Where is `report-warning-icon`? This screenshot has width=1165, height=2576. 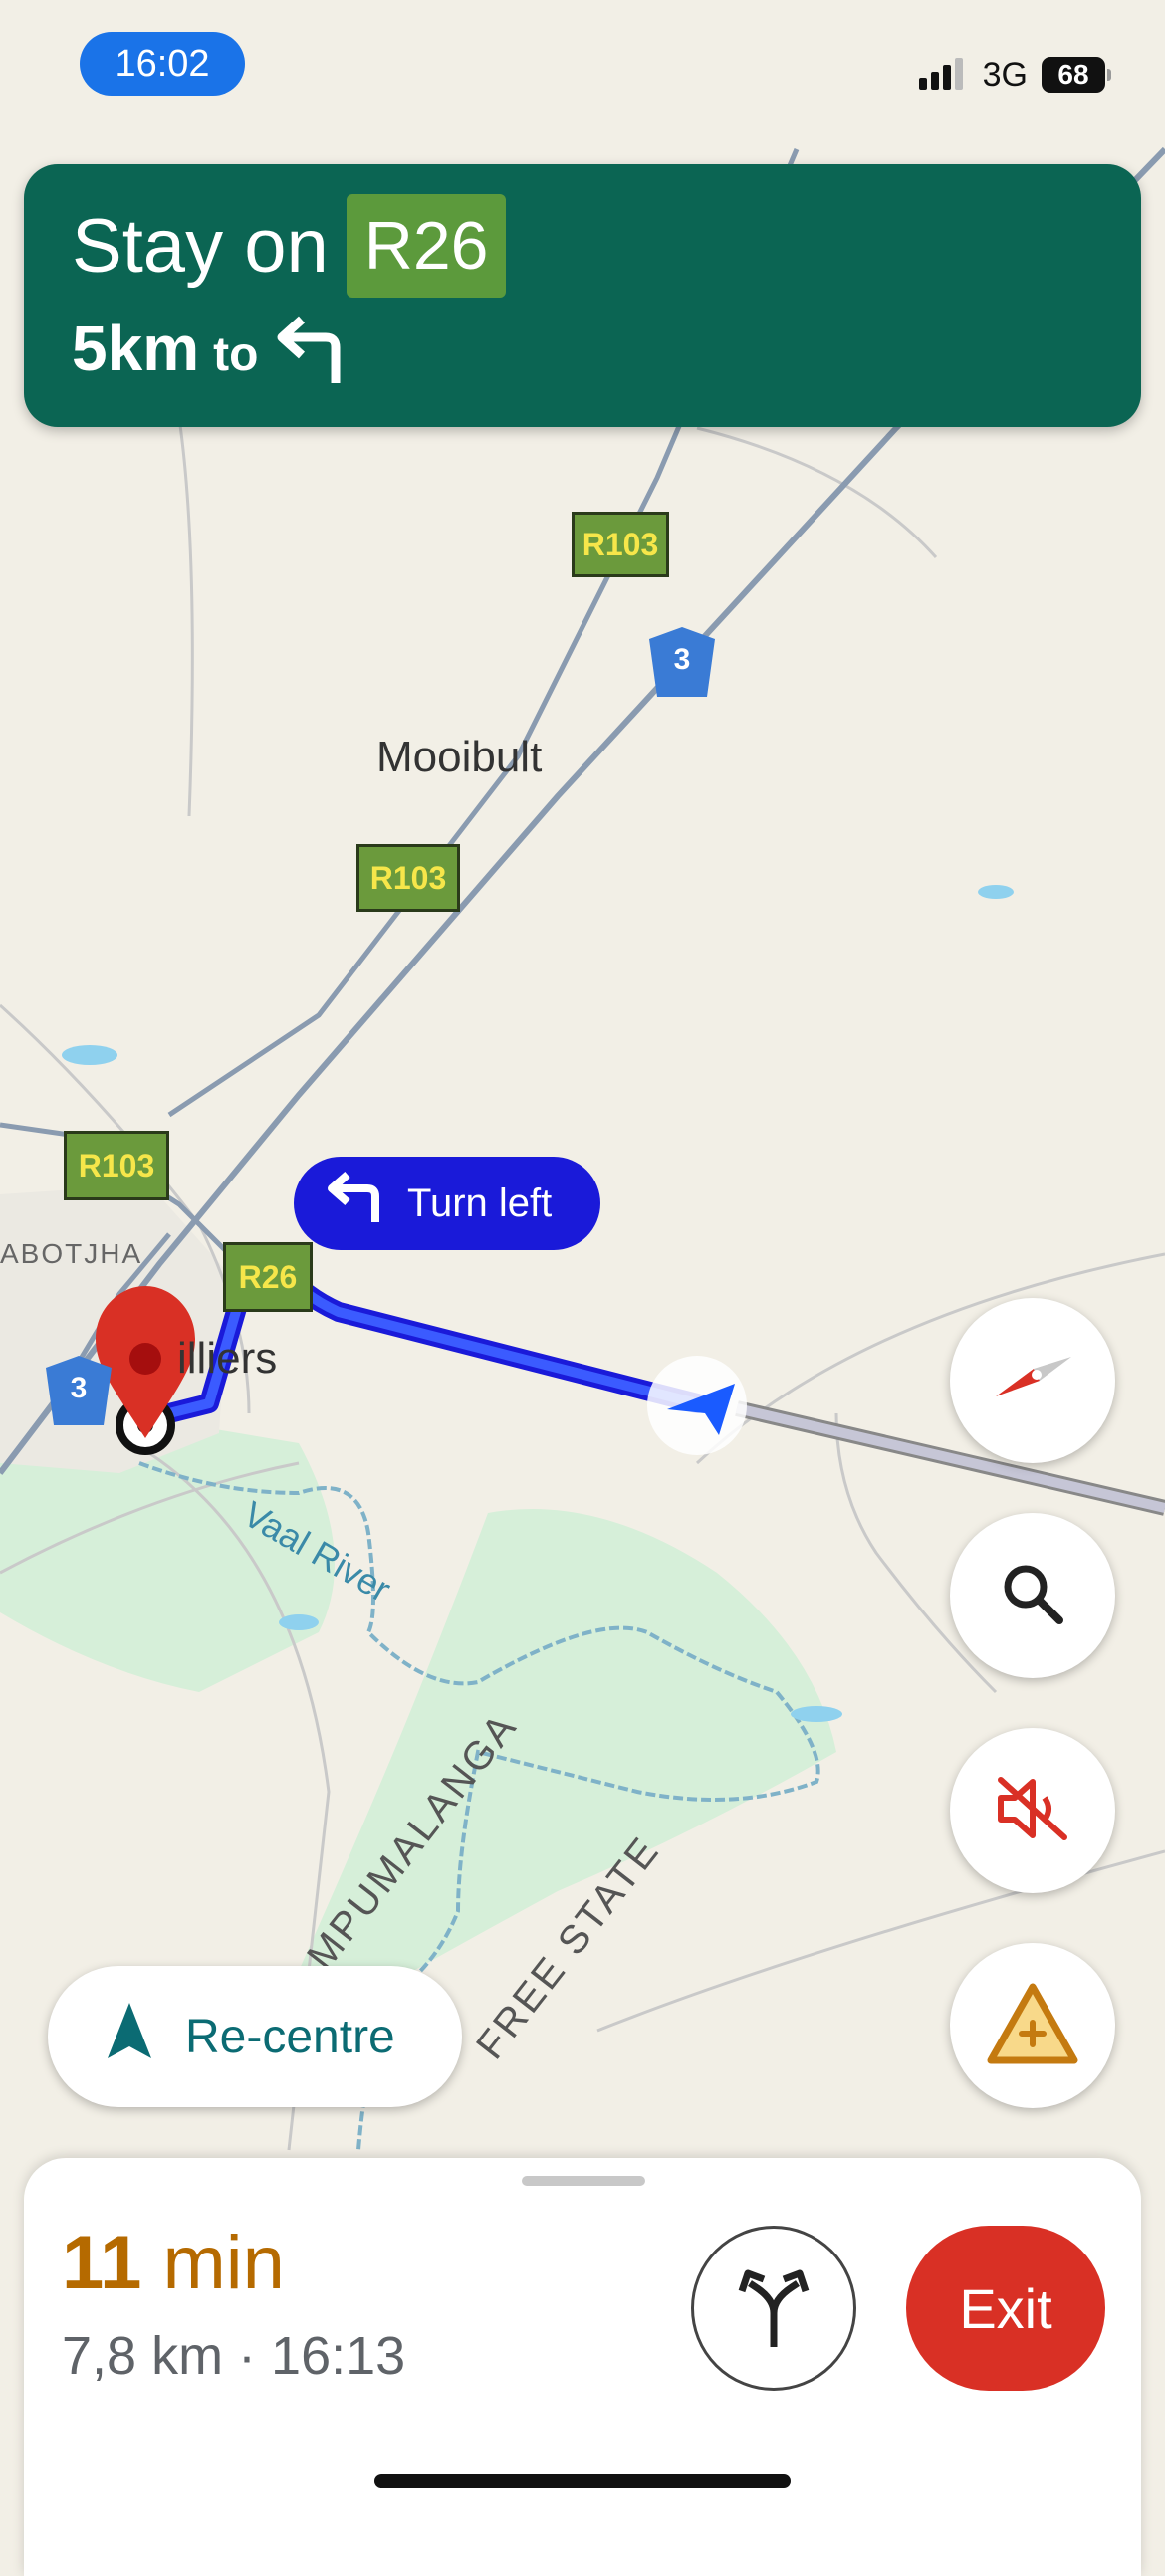 report-warning-icon is located at coordinates (1033, 2026).